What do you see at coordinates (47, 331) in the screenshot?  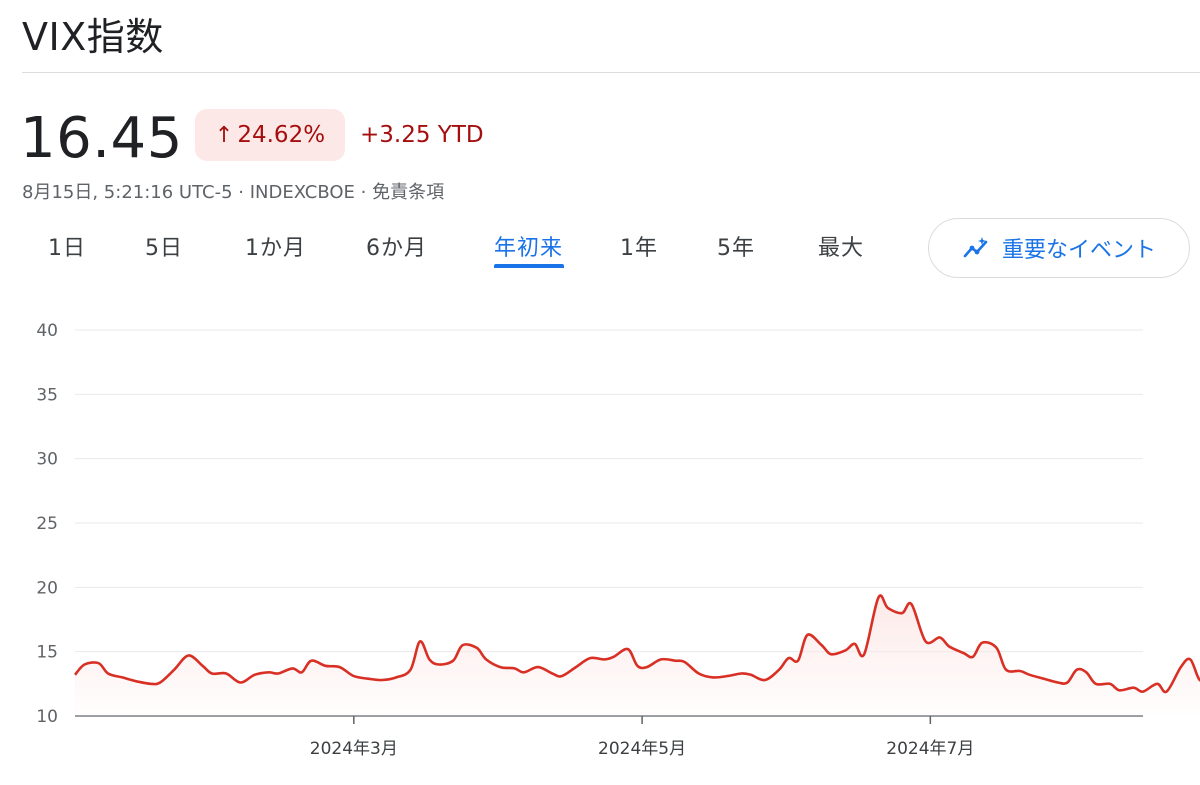 I see `y-tick-label: 40` at bounding box center [47, 331].